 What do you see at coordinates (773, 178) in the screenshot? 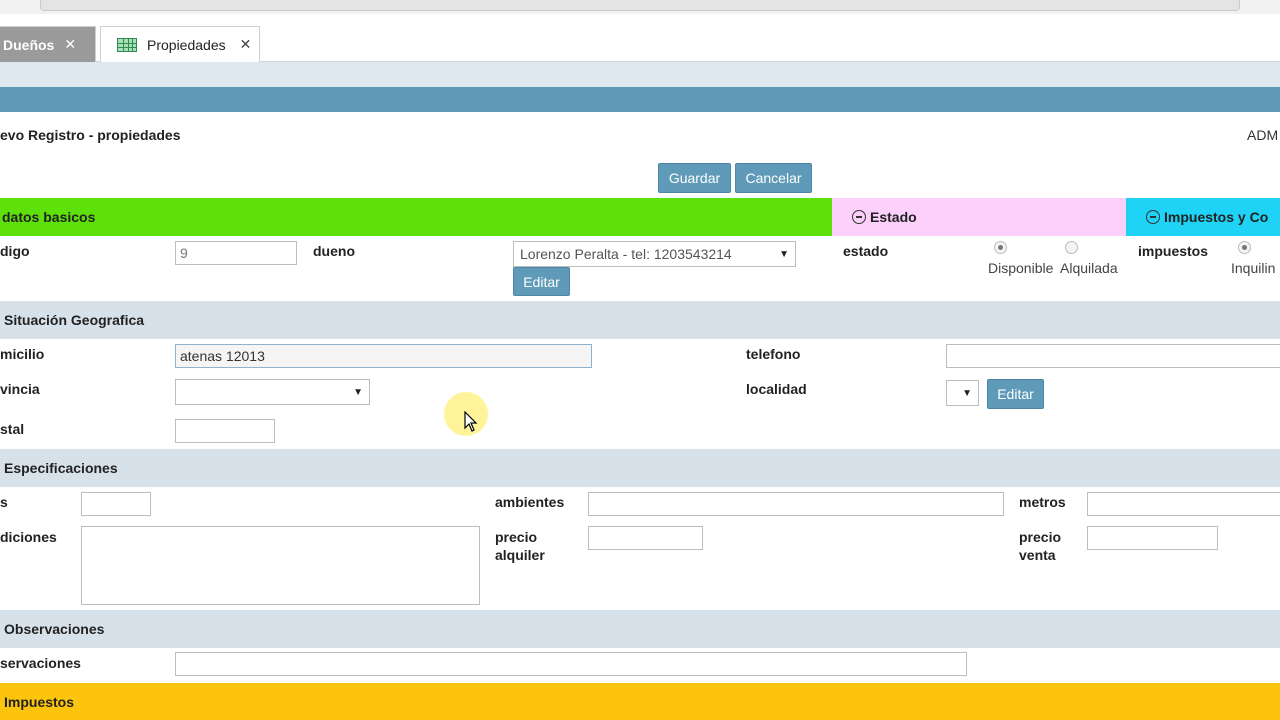
I see `cancel-button: Cancelar` at bounding box center [773, 178].